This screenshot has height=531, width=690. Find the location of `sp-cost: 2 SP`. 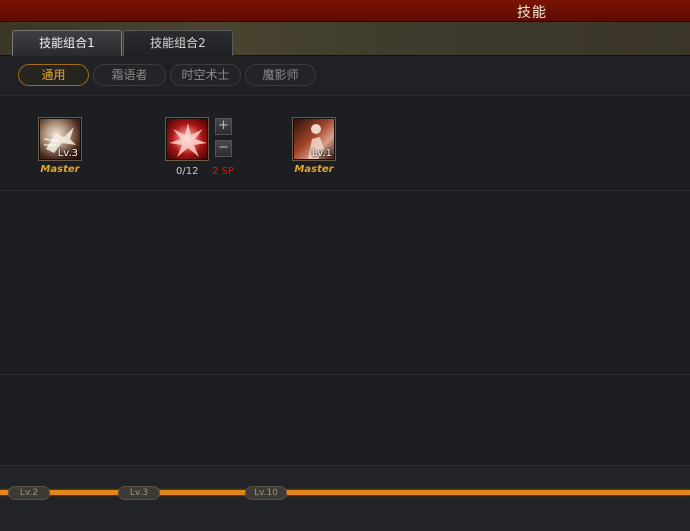

sp-cost: 2 SP is located at coordinates (223, 171).